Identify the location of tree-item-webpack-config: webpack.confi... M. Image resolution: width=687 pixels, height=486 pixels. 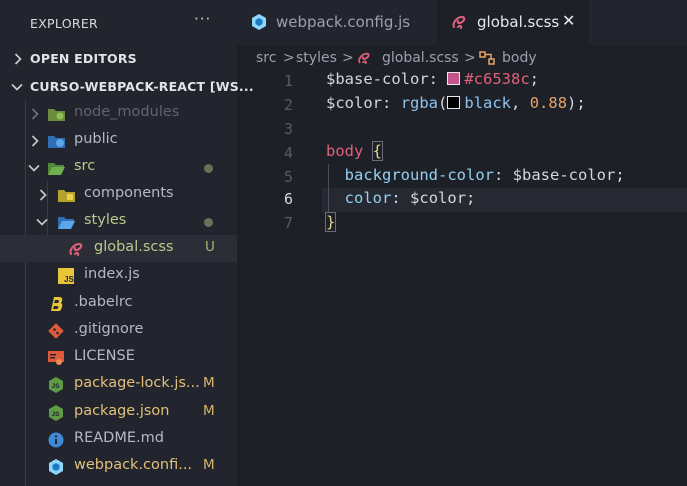
(118, 466).